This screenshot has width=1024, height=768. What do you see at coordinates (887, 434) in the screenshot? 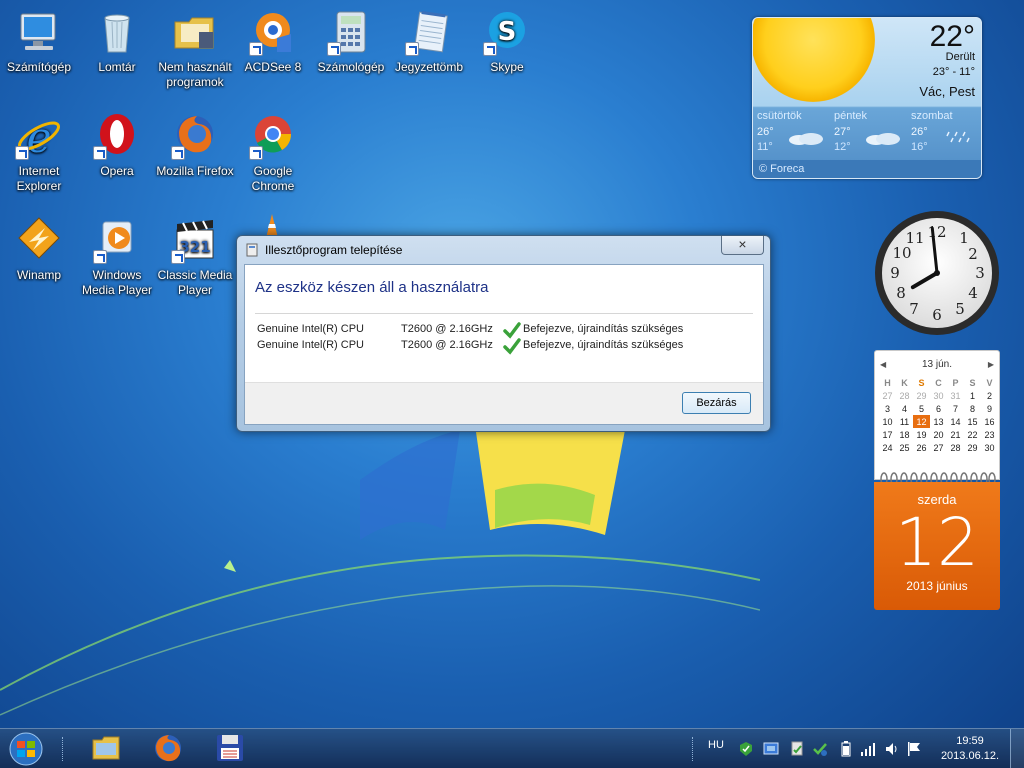
I see `calendar-day: 17` at bounding box center [887, 434].